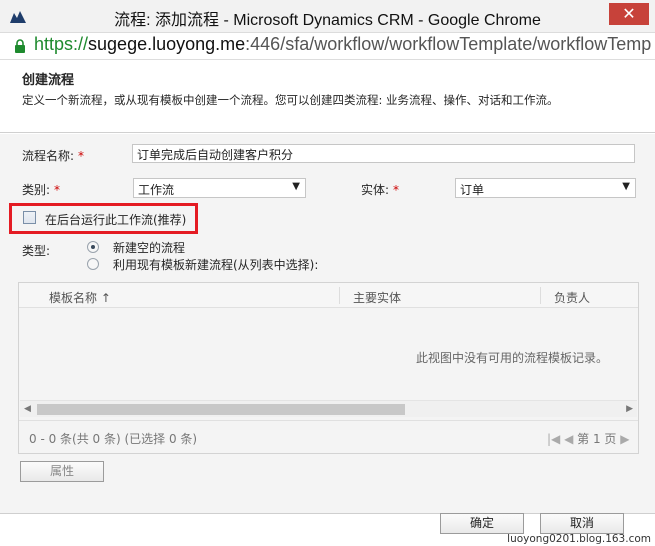 The height and width of the screenshot is (546, 655). What do you see at coordinates (48, 156) in the screenshot?
I see `process-name-label-text: 流程名称:` at bounding box center [48, 156].